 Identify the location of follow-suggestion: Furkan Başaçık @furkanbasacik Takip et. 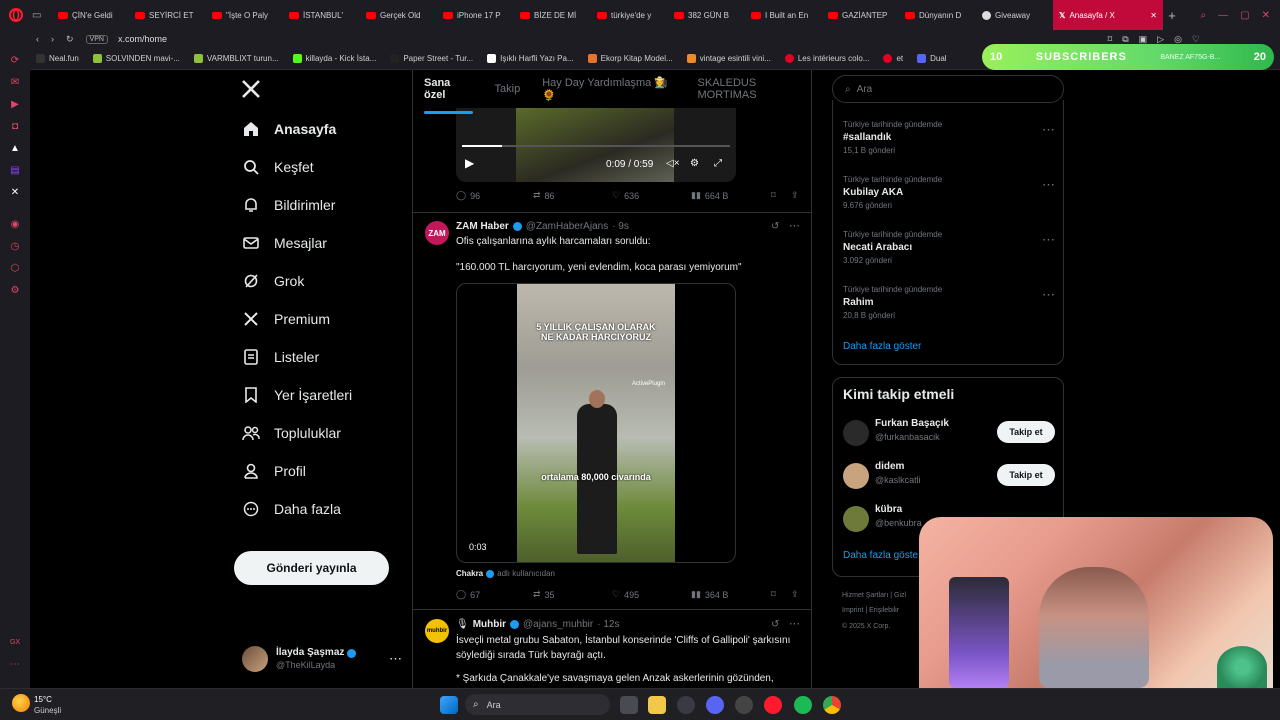
(949, 433).